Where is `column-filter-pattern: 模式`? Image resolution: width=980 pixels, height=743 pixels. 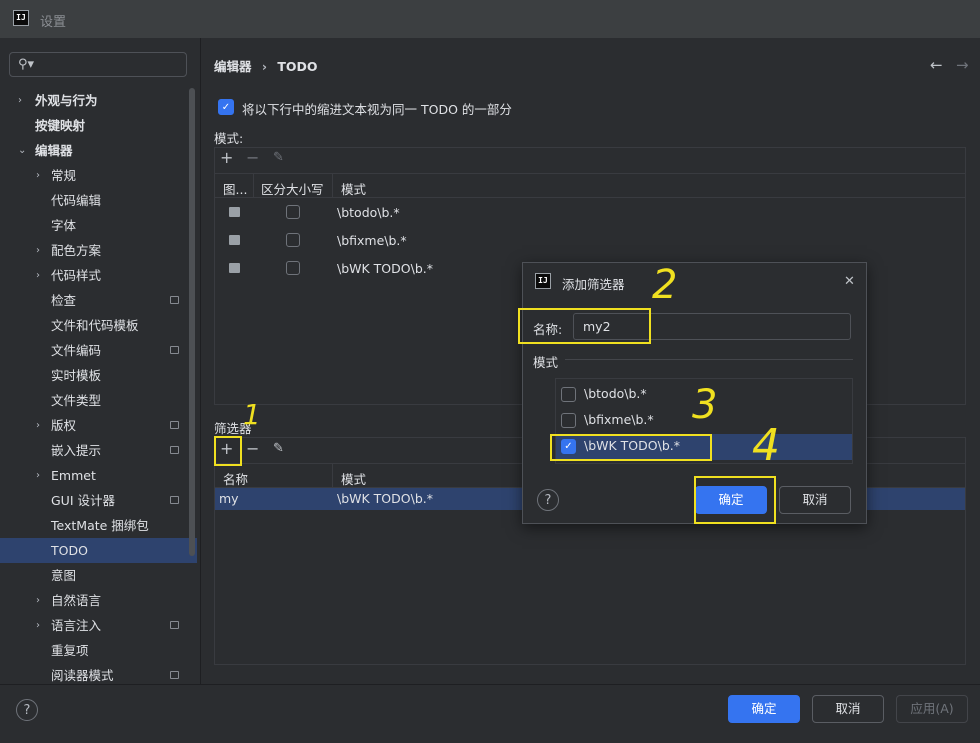
column-filter-pattern: 模式 is located at coordinates (353, 478).